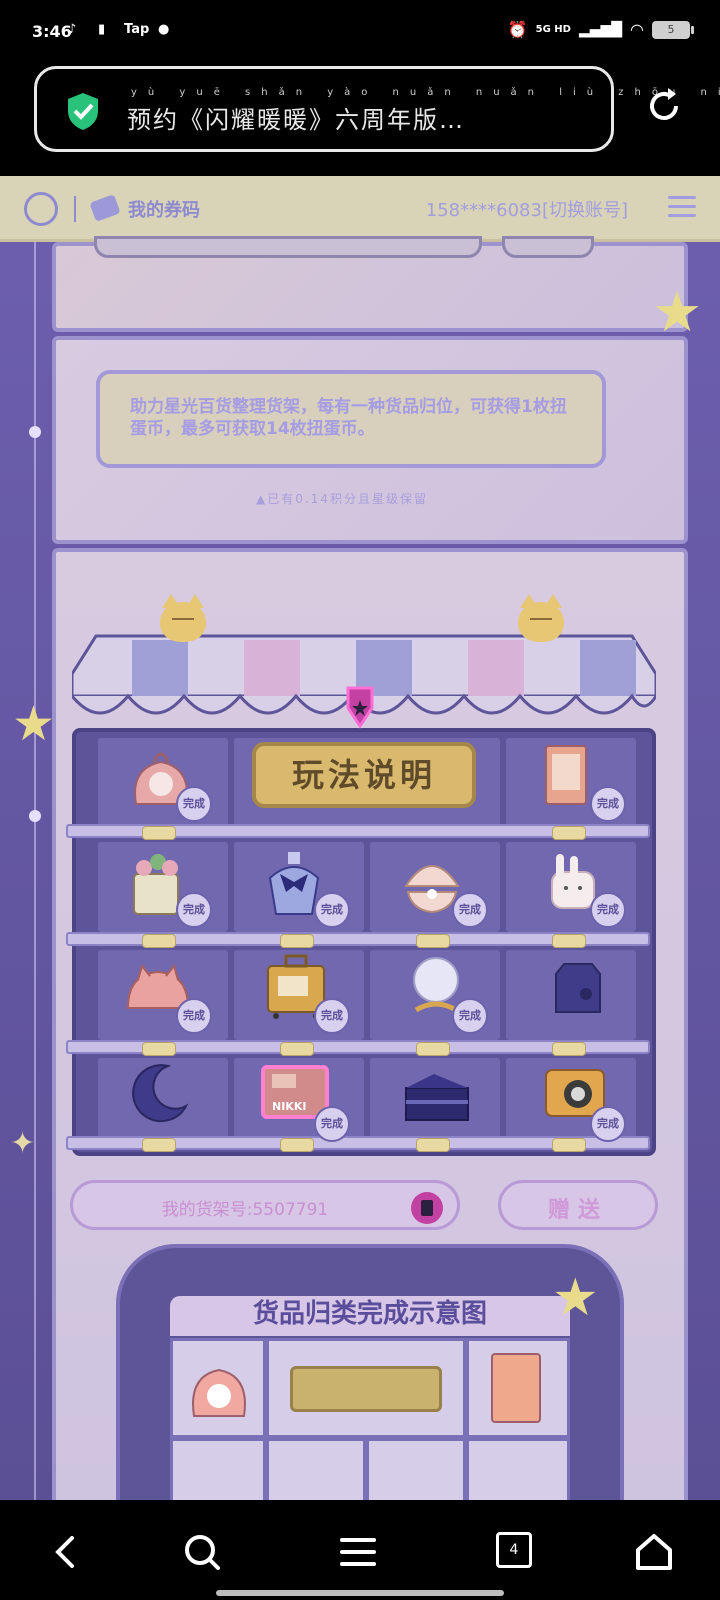  What do you see at coordinates (577, 1210) in the screenshot?
I see `gift-button-label: 赠送` at bounding box center [577, 1210].